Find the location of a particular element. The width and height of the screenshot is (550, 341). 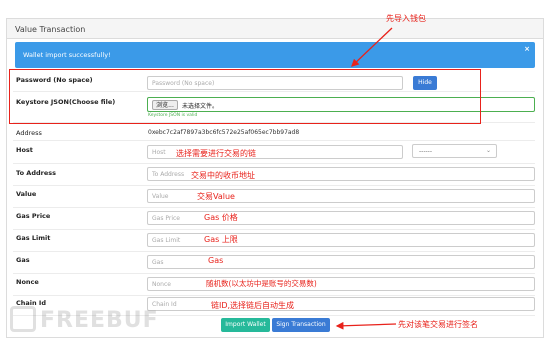

success-alert: Wallet import successfully! × is located at coordinates (275, 55).